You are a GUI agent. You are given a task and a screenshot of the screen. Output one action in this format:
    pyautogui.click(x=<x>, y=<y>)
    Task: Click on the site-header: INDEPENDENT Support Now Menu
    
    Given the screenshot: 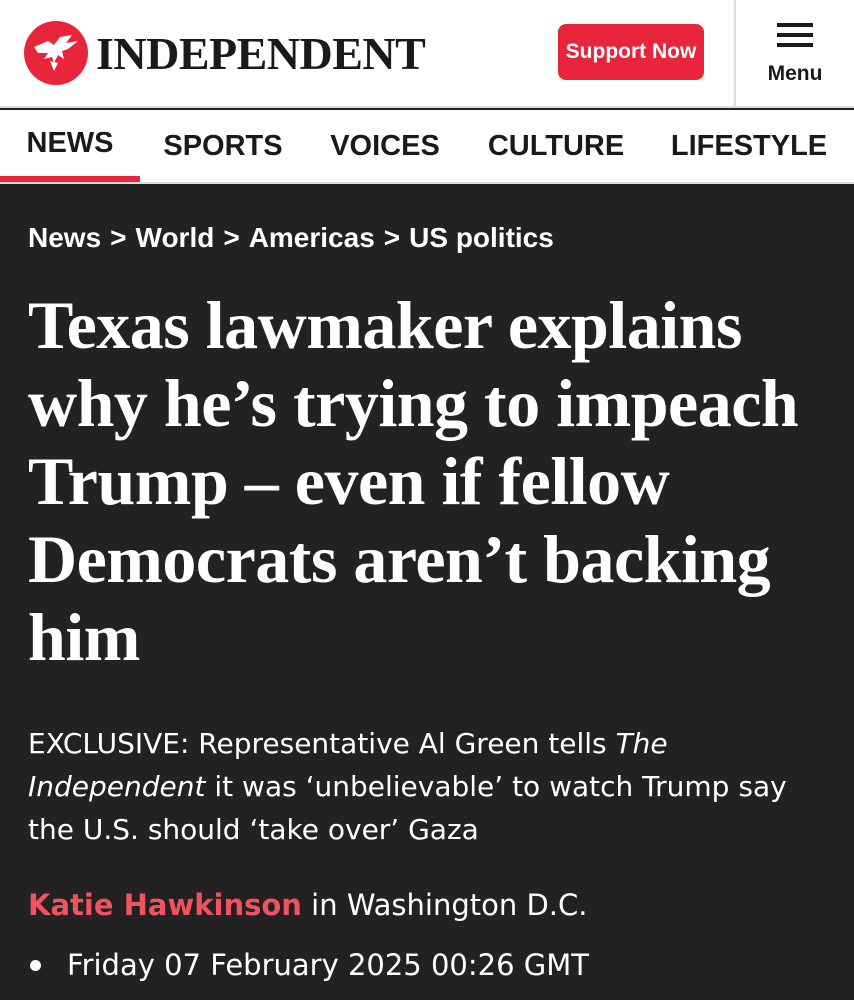 What is the action you would take?
    pyautogui.click(x=427, y=54)
    